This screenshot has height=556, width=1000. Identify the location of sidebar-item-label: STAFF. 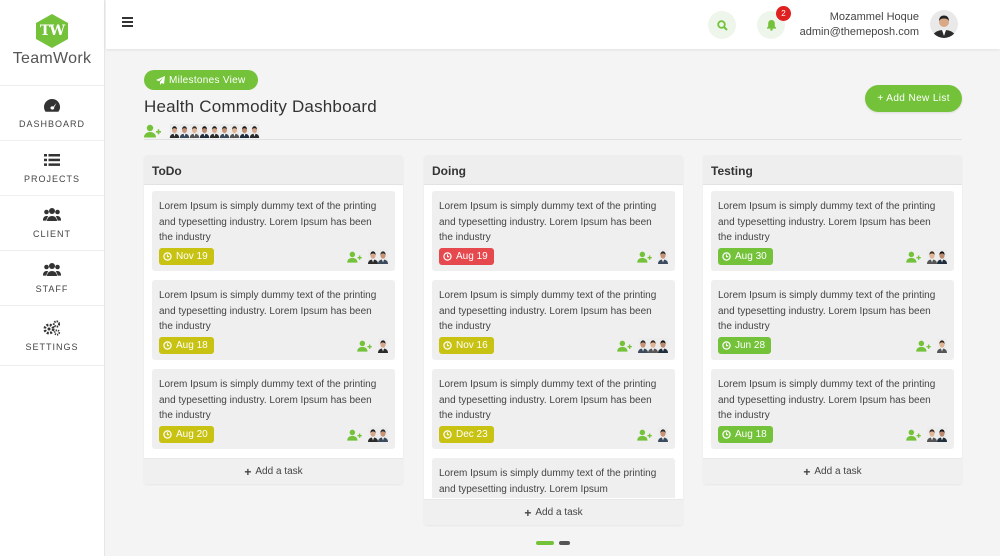
(52, 289).